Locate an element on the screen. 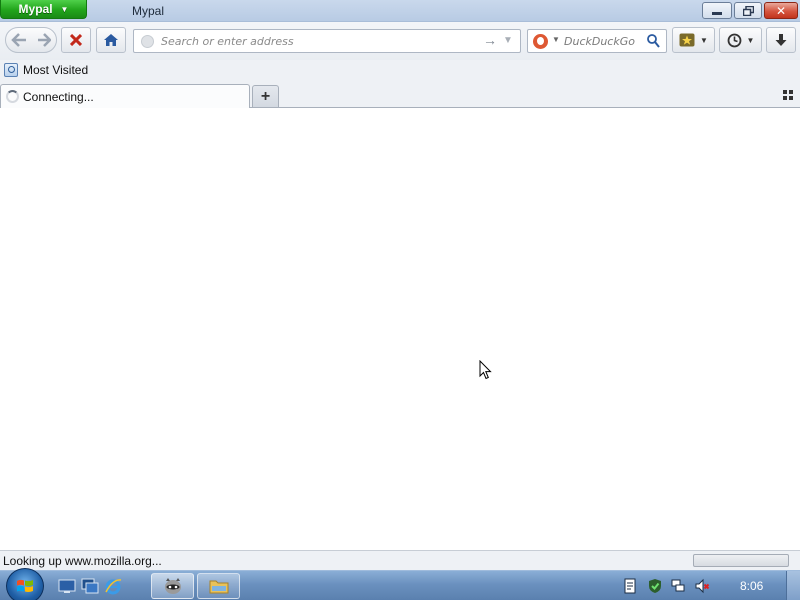  show-desktop-icon is located at coordinates (67, 586).